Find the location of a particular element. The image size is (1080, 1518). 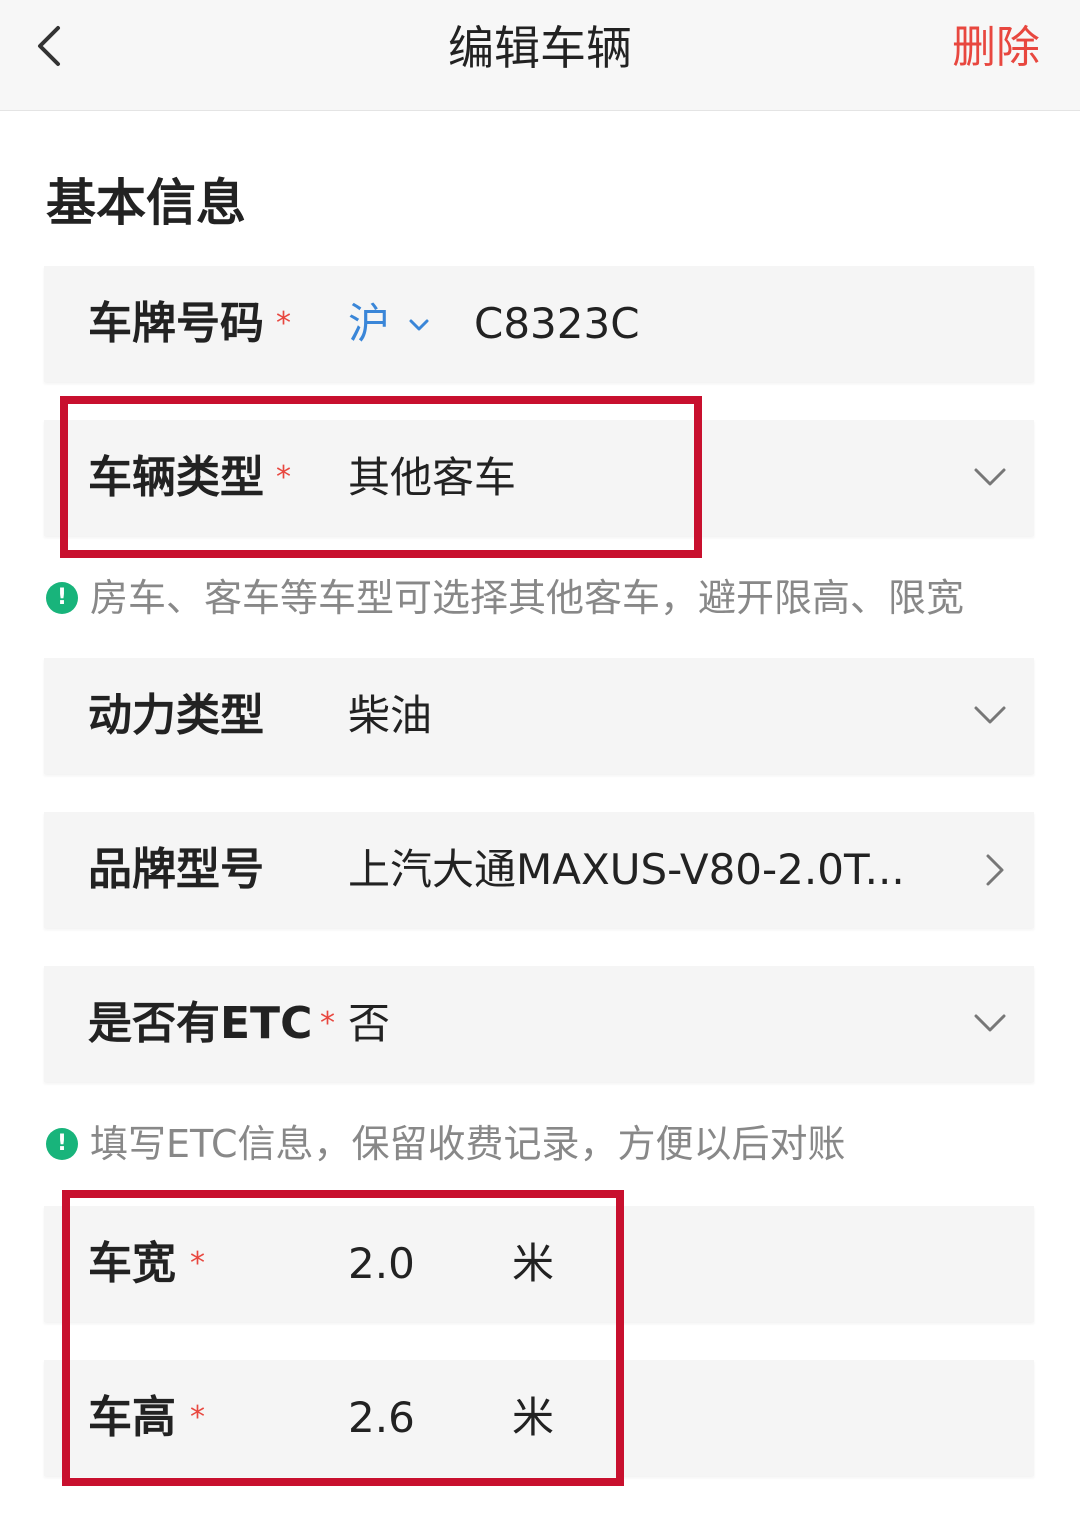

etc-row: 是否有ETC * 否 is located at coordinates (539, 1024).